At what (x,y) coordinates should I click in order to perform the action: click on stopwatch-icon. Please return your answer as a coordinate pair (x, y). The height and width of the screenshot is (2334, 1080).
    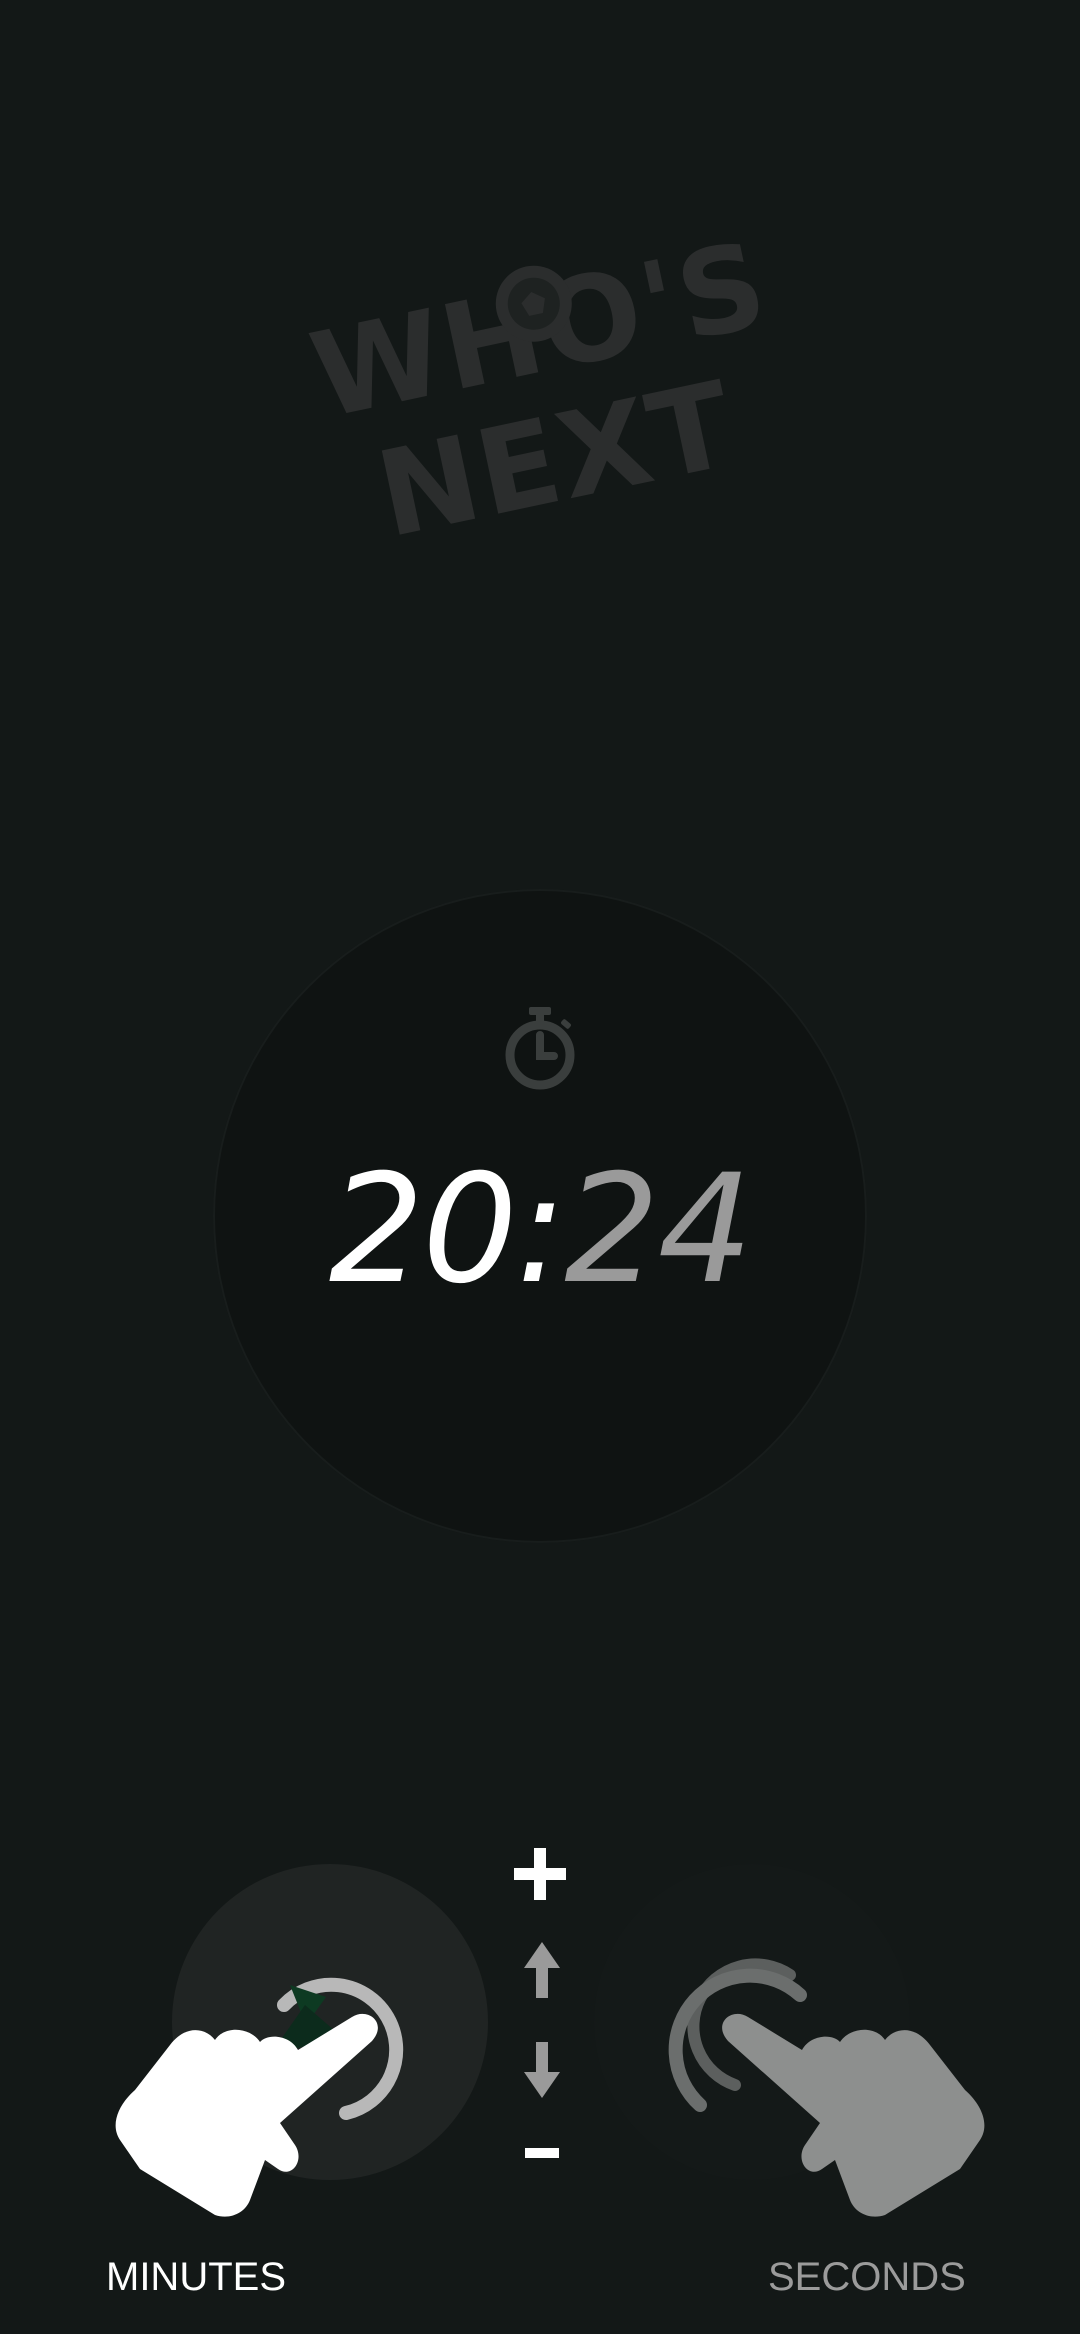
    Looking at the image, I should click on (540, 1048).